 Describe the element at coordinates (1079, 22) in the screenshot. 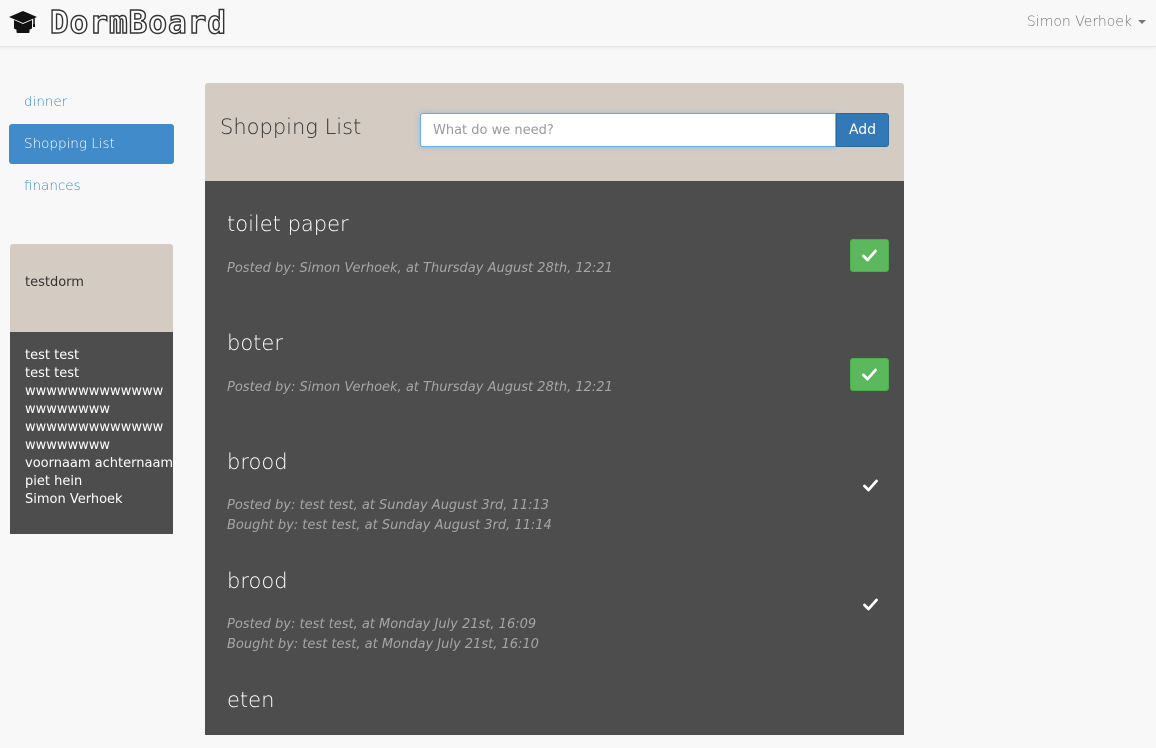

I see `user-name: Simon Verhoek` at that location.